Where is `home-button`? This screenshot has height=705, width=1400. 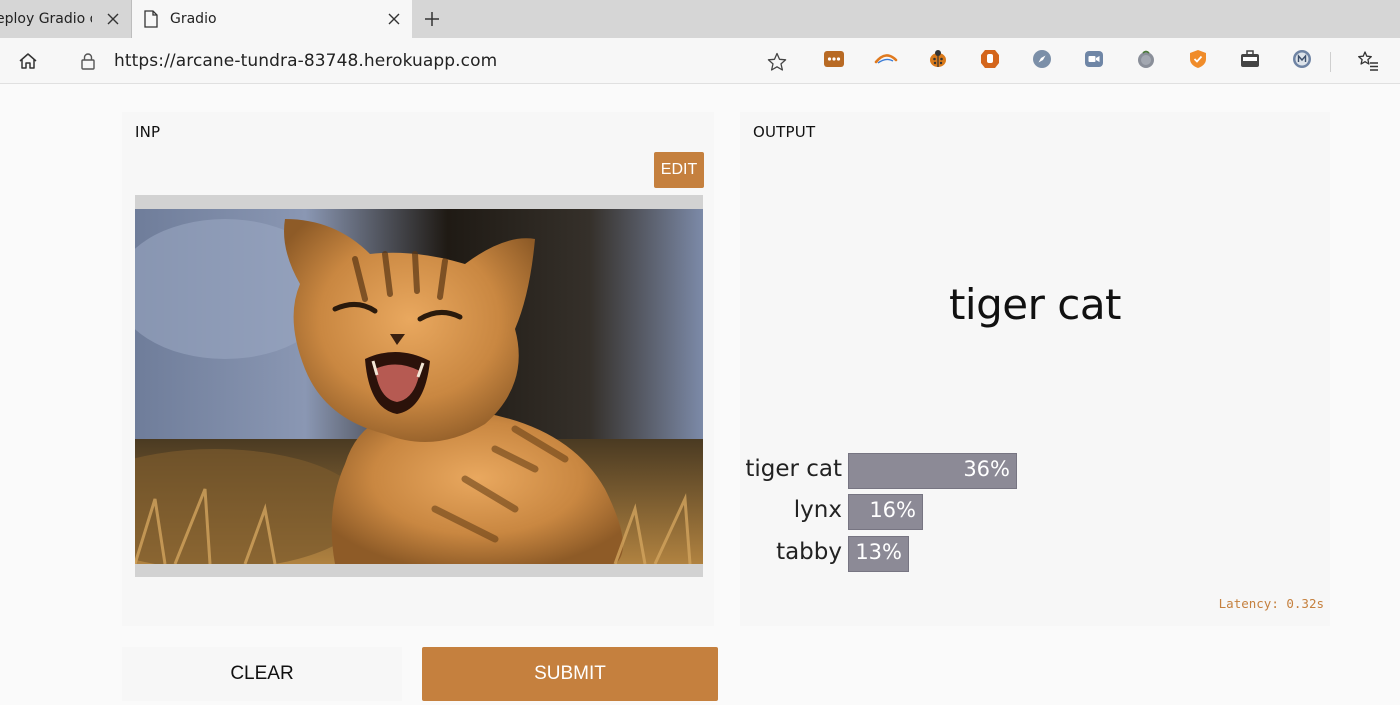 home-button is located at coordinates (28, 61).